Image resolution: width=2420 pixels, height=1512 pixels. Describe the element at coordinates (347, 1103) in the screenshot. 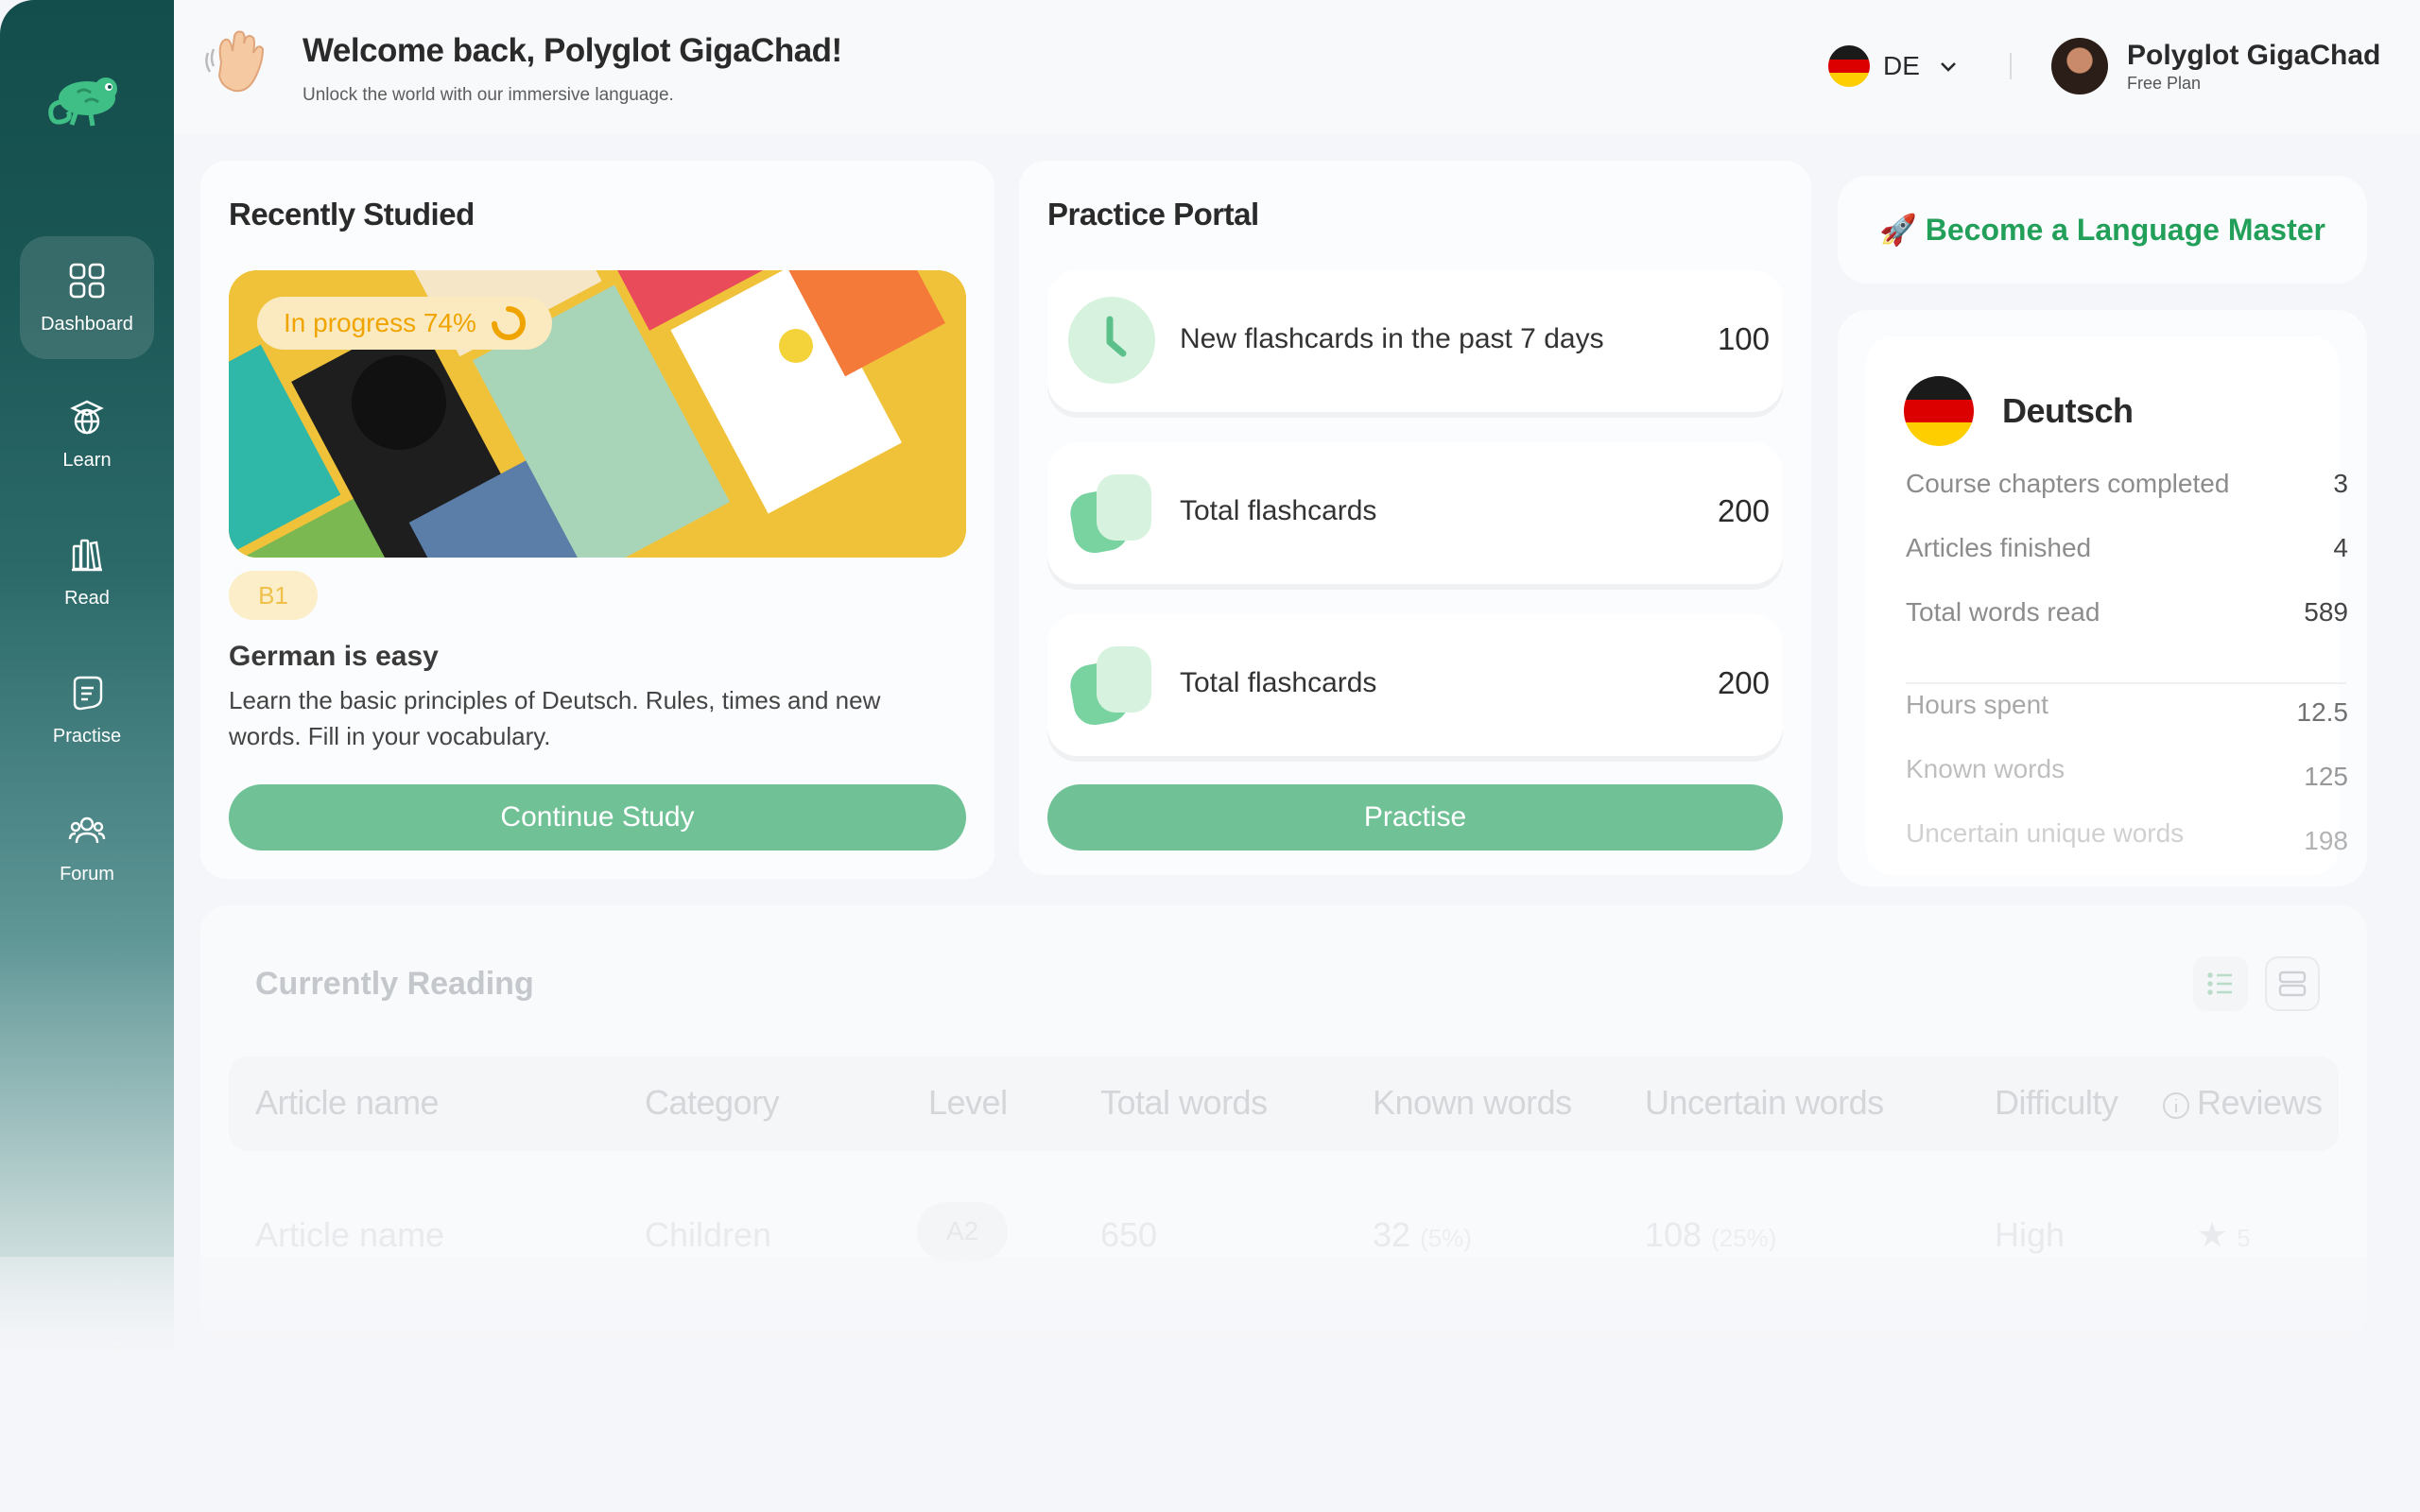

I see `column-header: Article name` at that location.